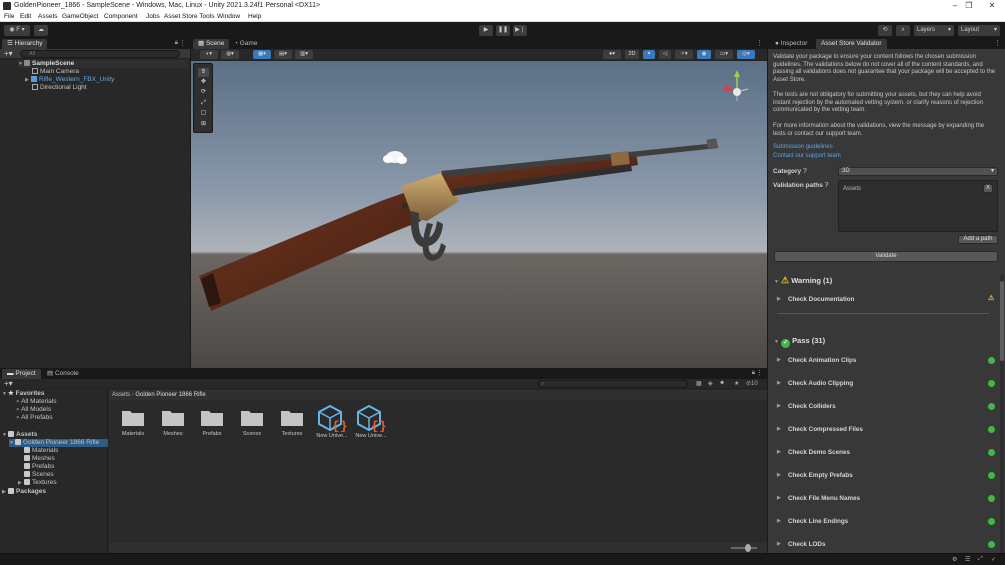 Image resolution: width=1005 pixels, height=565 pixels. What do you see at coordinates (100, 54) in the screenshot?
I see `hierarchy-search-input: All` at bounding box center [100, 54].